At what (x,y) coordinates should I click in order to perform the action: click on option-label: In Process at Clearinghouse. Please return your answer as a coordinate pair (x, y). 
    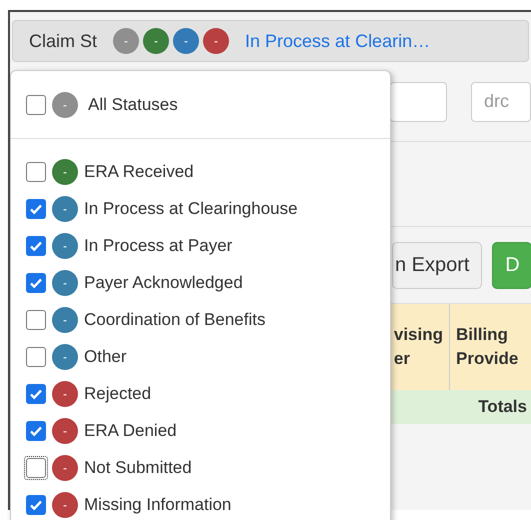
    Looking at the image, I should click on (191, 209).